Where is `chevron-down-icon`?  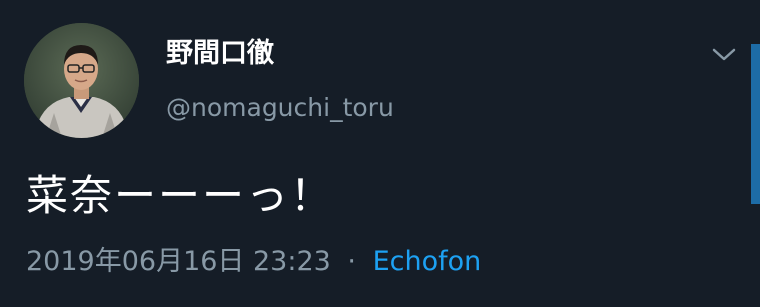
chevron-down-icon is located at coordinates (724, 54).